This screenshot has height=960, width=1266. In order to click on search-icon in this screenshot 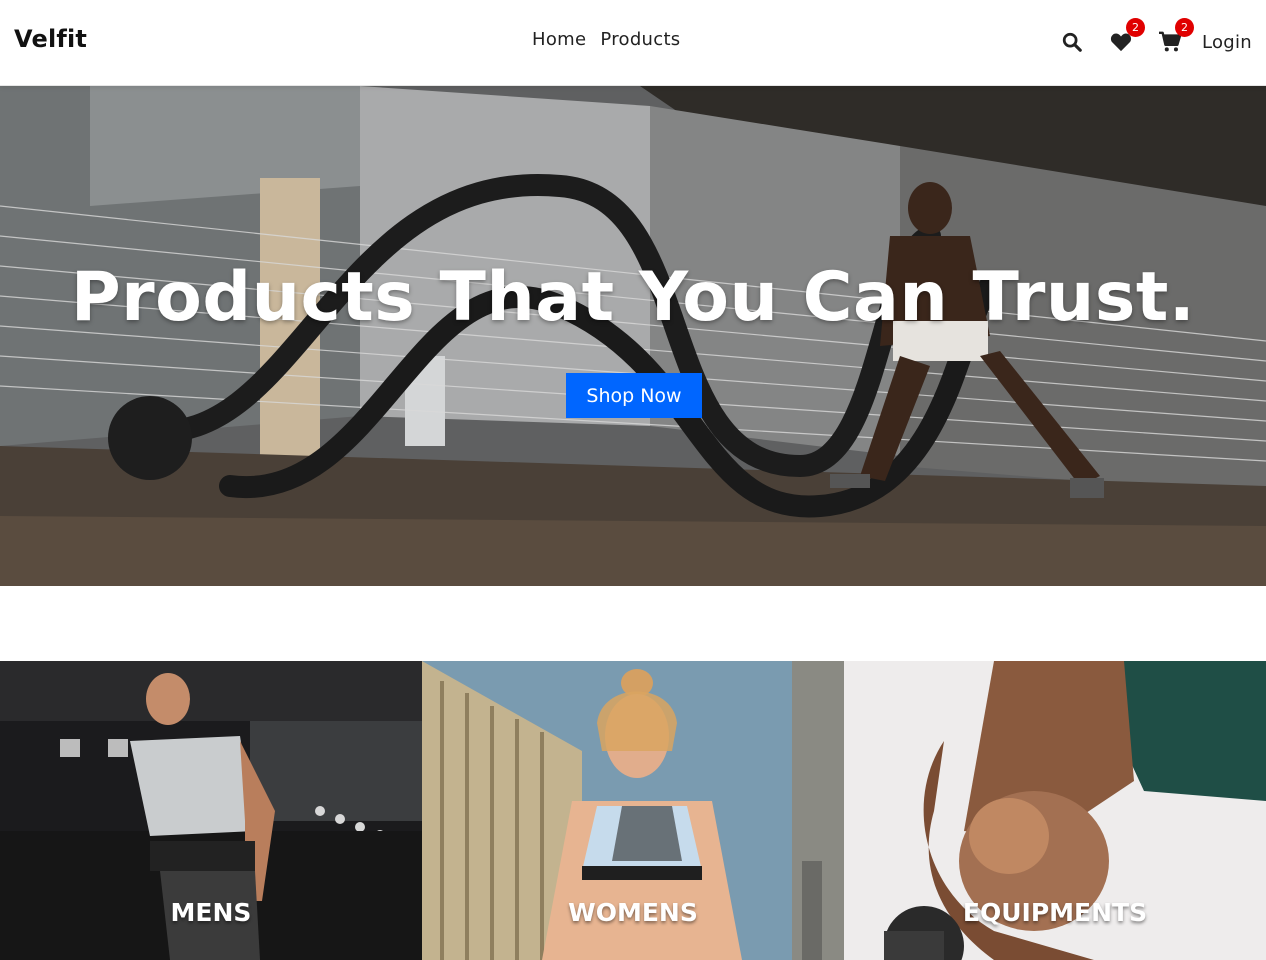, I will do `click(1072, 42)`.